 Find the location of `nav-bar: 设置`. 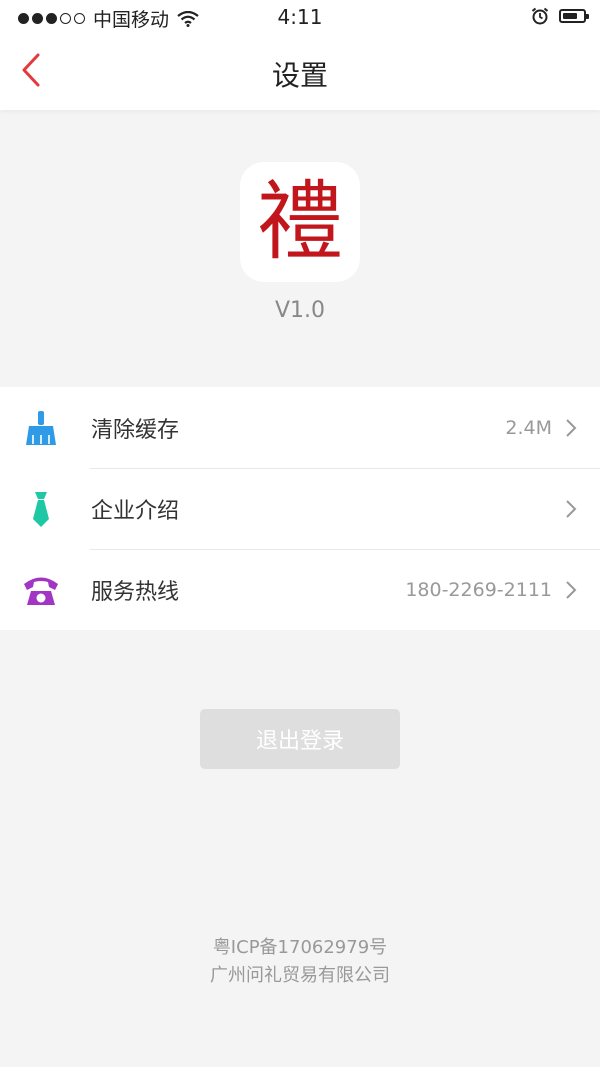

nav-bar: 设置 is located at coordinates (300, 72).